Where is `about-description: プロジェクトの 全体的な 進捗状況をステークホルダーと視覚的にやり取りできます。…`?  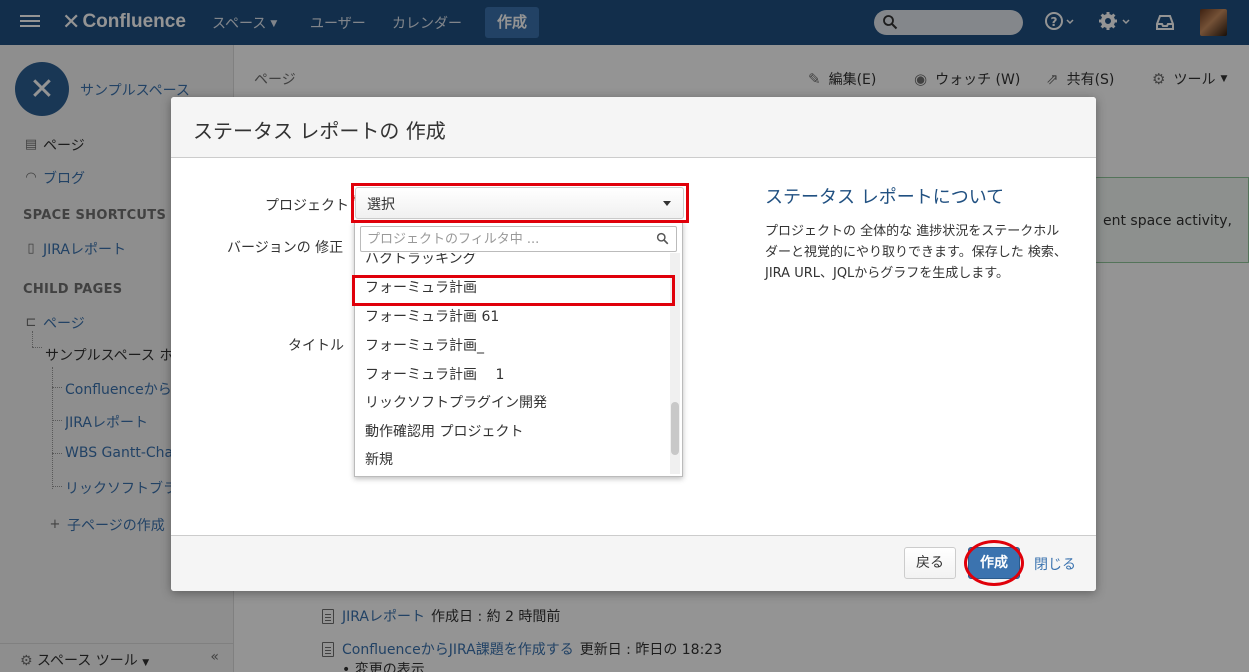 about-description: プロジェクトの 全体的な 進捗状況をステークホルダーと視覚的にやり取りできます。… is located at coordinates (916, 252).